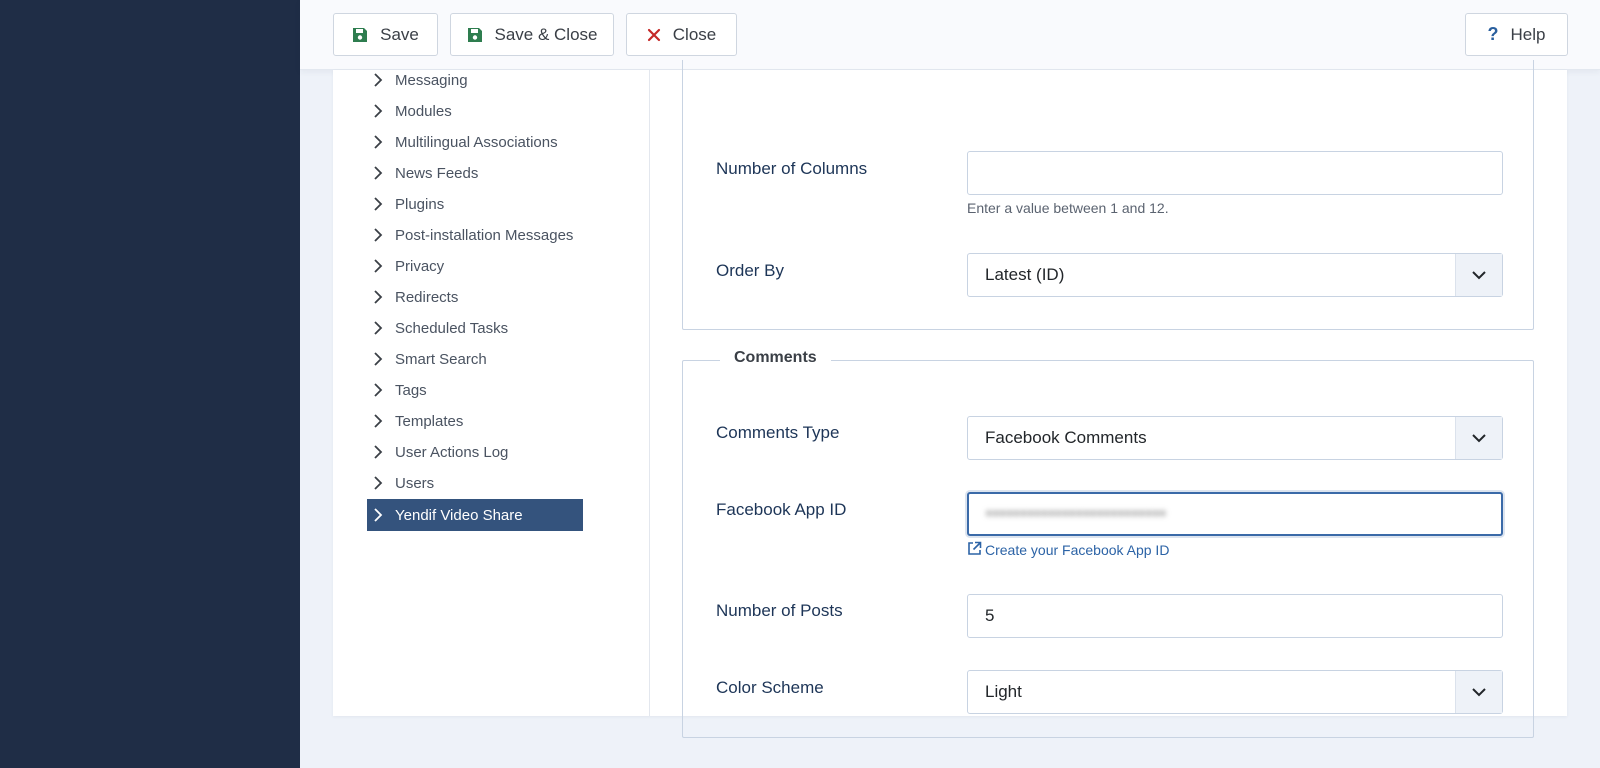 Image resolution: width=1600 pixels, height=768 pixels. What do you see at coordinates (654, 35) in the screenshot?
I see `close-icon` at bounding box center [654, 35].